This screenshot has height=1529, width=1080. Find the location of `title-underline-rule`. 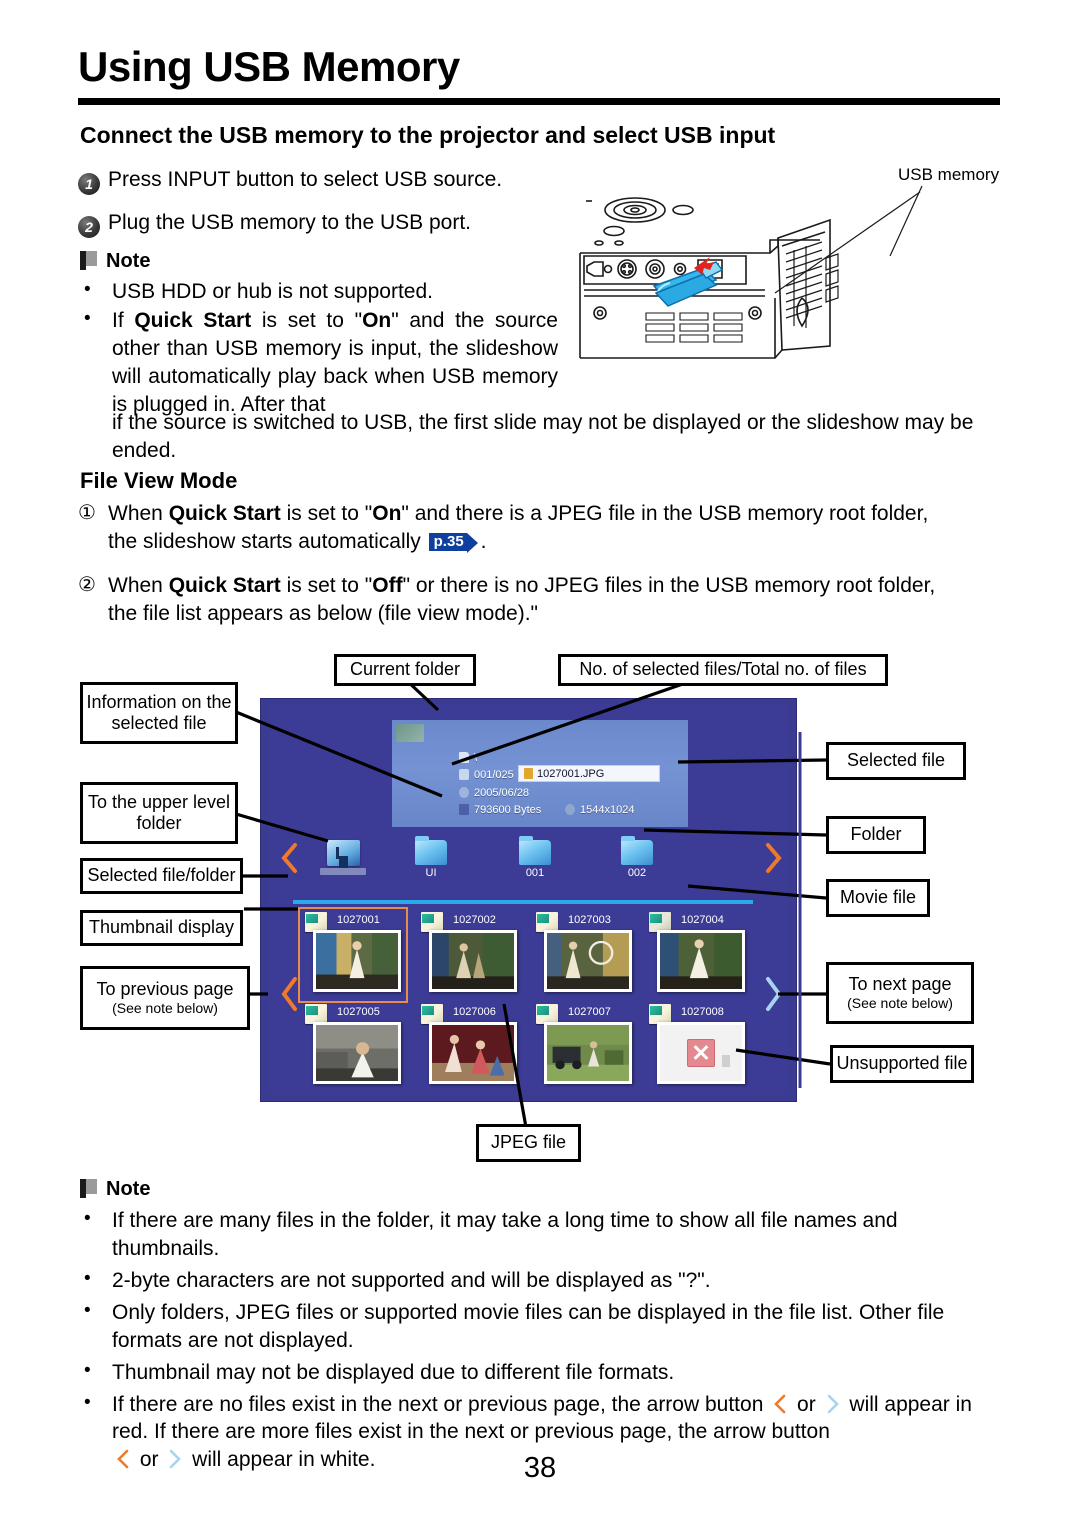

title-underline-rule is located at coordinates (539, 101).